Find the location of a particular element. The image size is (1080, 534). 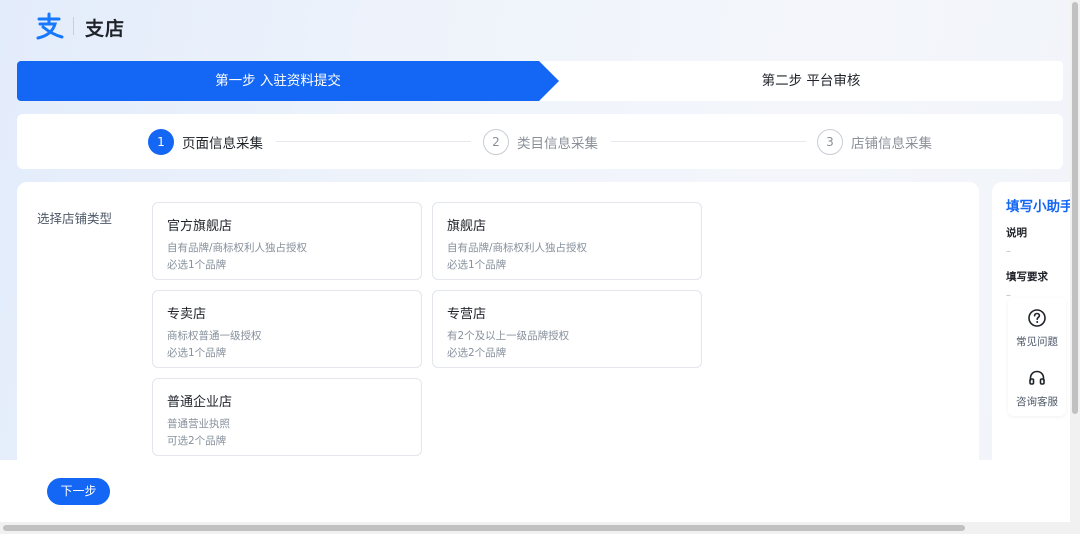

store-type-label: 选择店铺类型 is located at coordinates (75, 218).